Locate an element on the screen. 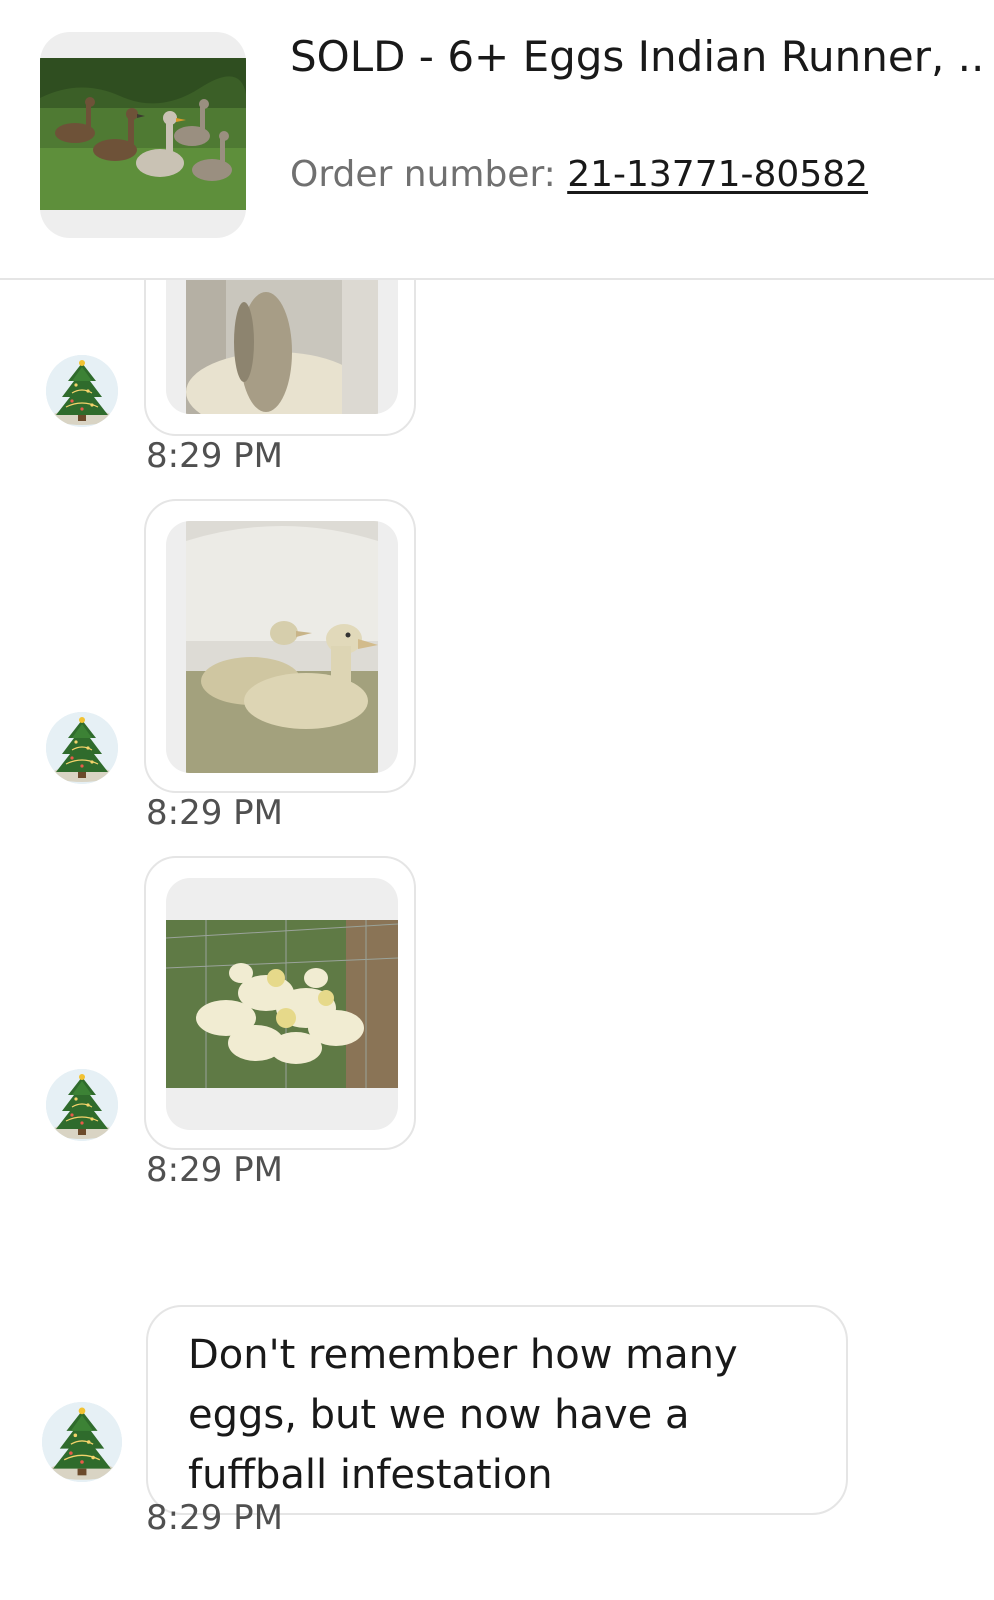 Image resolution: width=994 pixels, height=1600 pixels. ducklings-in-water-photo is located at coordinates (282, 647).